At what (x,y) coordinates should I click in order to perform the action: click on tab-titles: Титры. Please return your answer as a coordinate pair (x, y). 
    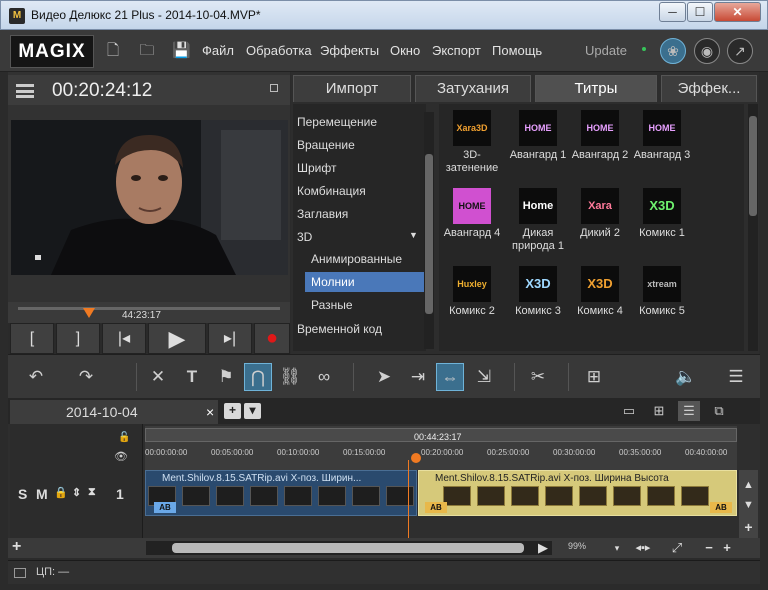
    Looking at the image, I should click on (596, 88).